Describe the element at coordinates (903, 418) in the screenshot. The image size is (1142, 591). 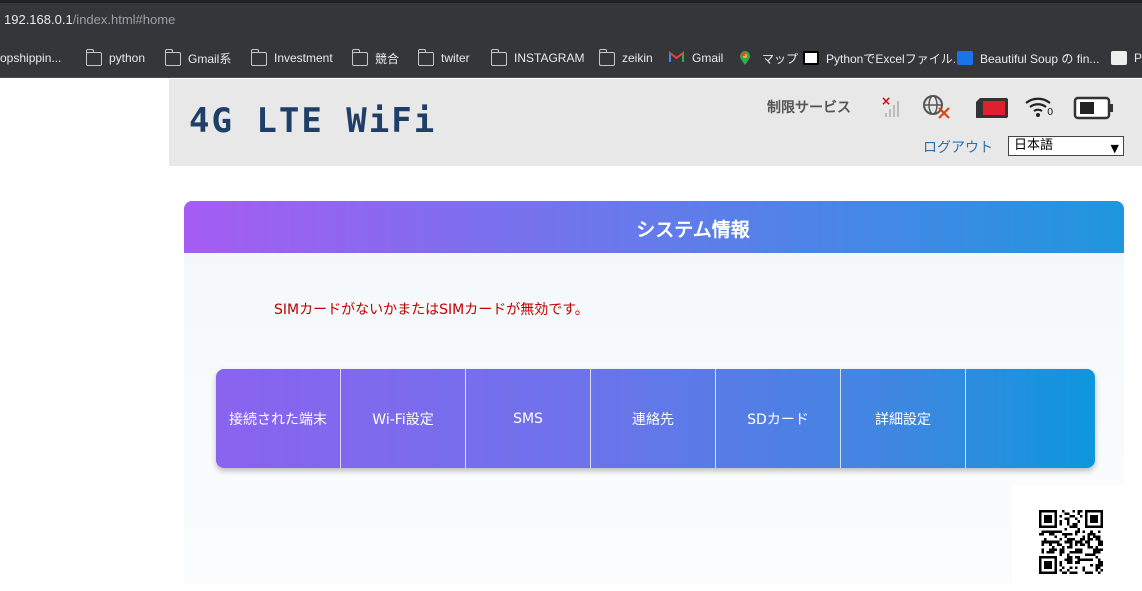
I see `nav-advanced-settings: 詳細設定` at that location.